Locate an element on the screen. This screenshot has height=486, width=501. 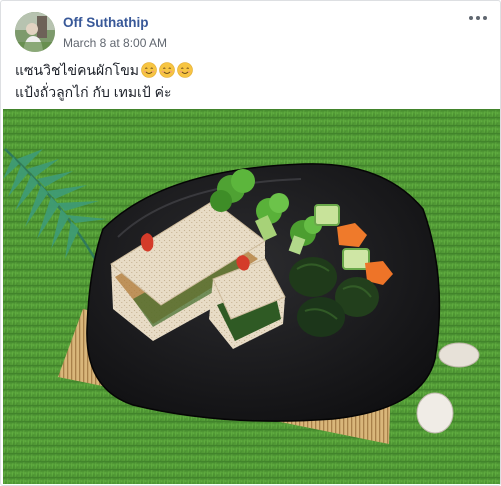
avatar is located at coordinates (35, 32).